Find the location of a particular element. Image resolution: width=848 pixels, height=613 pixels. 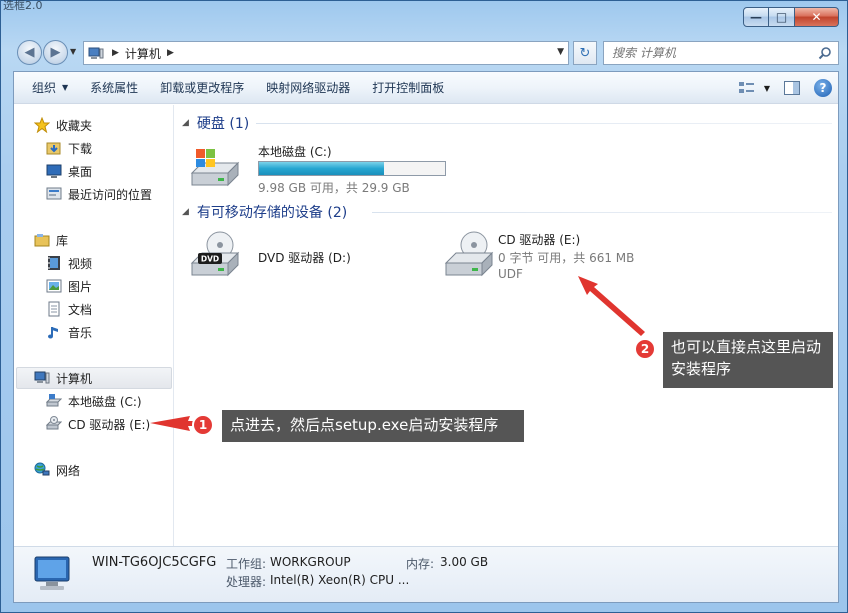

annotation-text-2a: 也可以直接点这里启动 is located at coordinates (746, 347).